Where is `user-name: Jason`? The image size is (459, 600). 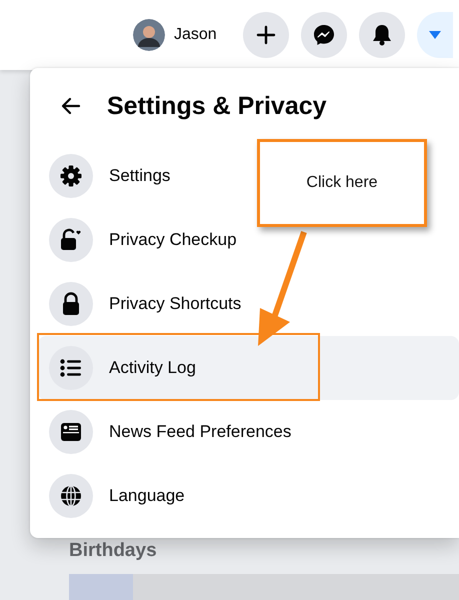
user-name: Jason is located at coordinates (195, 35).